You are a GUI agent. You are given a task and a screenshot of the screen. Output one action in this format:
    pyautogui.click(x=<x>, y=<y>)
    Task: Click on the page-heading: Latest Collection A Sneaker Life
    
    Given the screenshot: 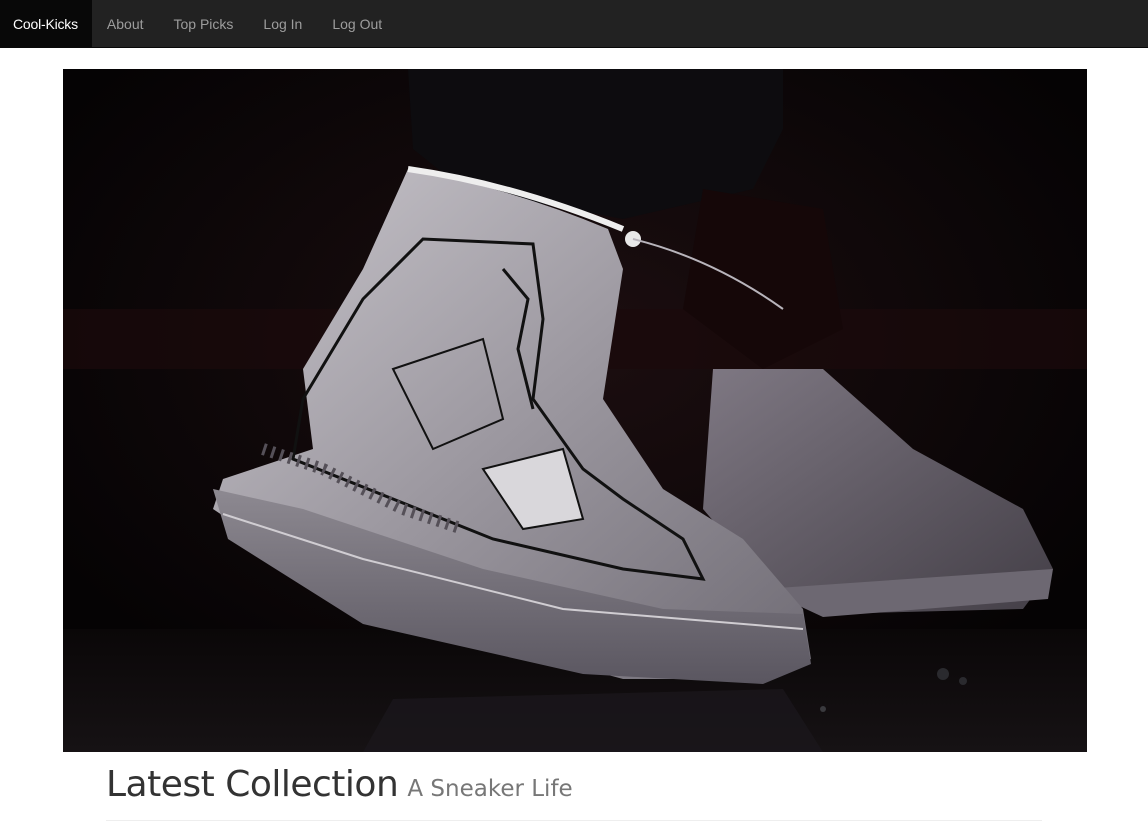 What is the action you would take?
    pyautogui.click(x=339, y=784)
    